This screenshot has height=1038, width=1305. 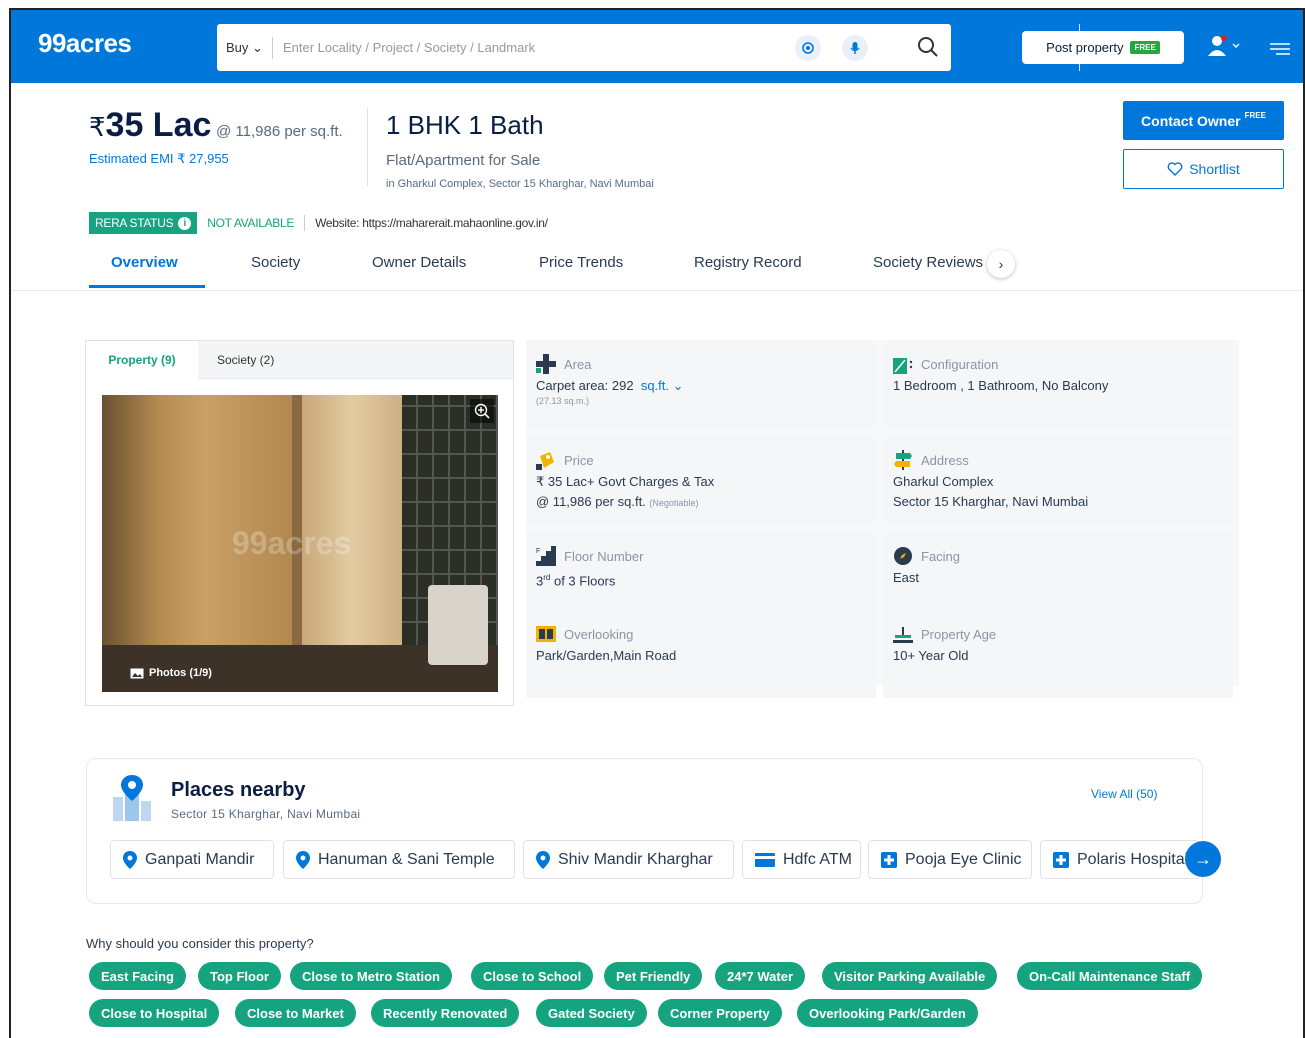 What do you see at coordinates (576, 581) in the screenshot?
I see `detail-value: 3rd of 3 Floors` at bounding box center [576, 581].